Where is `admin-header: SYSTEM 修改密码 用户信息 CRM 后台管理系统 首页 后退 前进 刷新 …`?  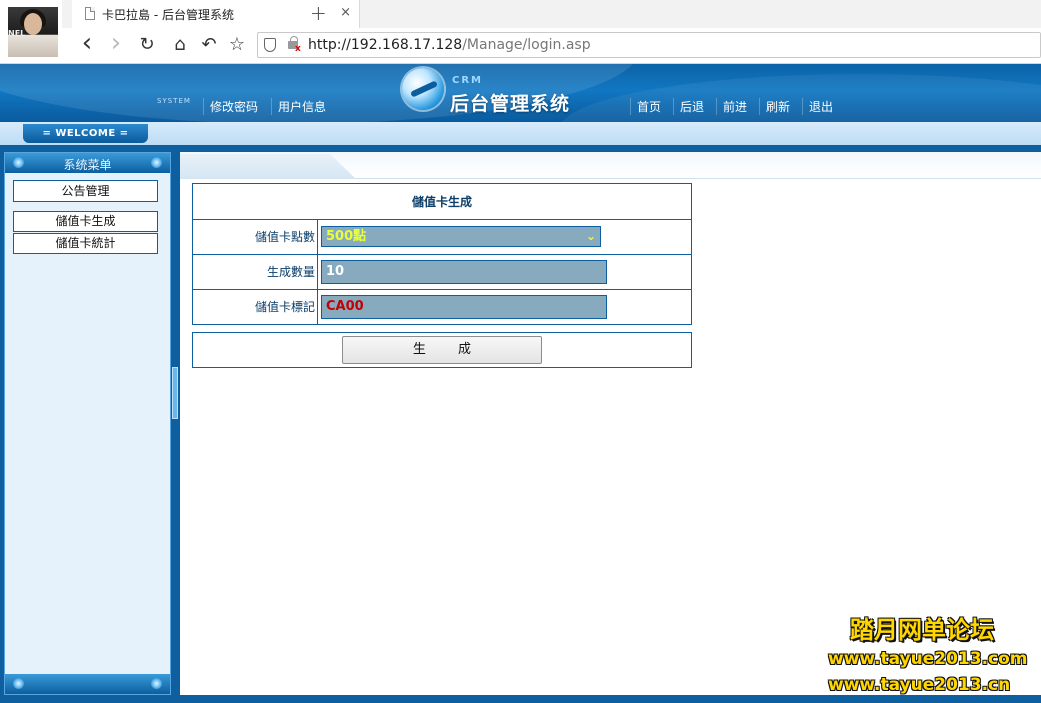
admin-header: SYSTEM 修改密码 用户信息 CRM 后台管理系统 首页 后退 前进 刷新 … is located at coordinates (520, 93).